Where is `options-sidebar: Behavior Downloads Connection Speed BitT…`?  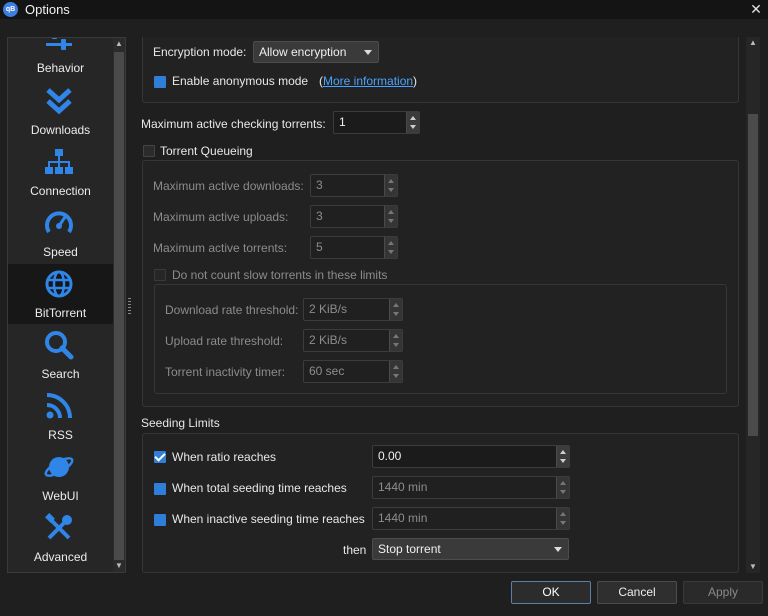
options-sidebar: Behavior Downloads Connection Speed BitT… is located at coordinates (66, 305).